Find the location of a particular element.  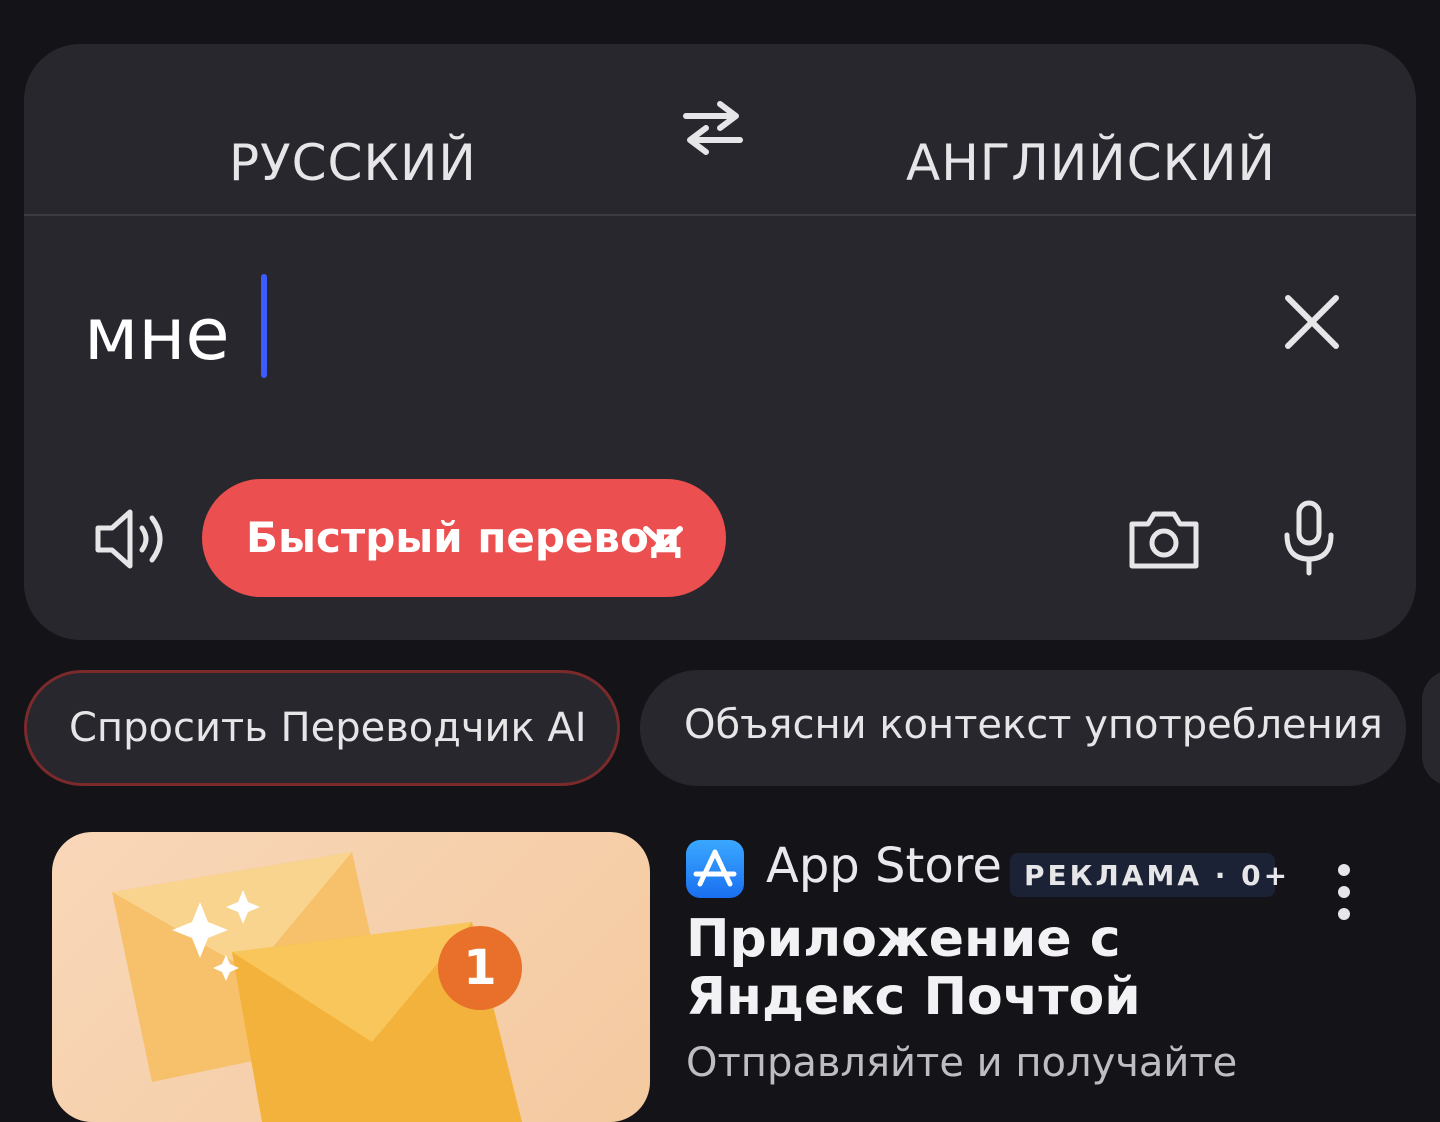

camera-icon is located at coordinates (1164, 539).